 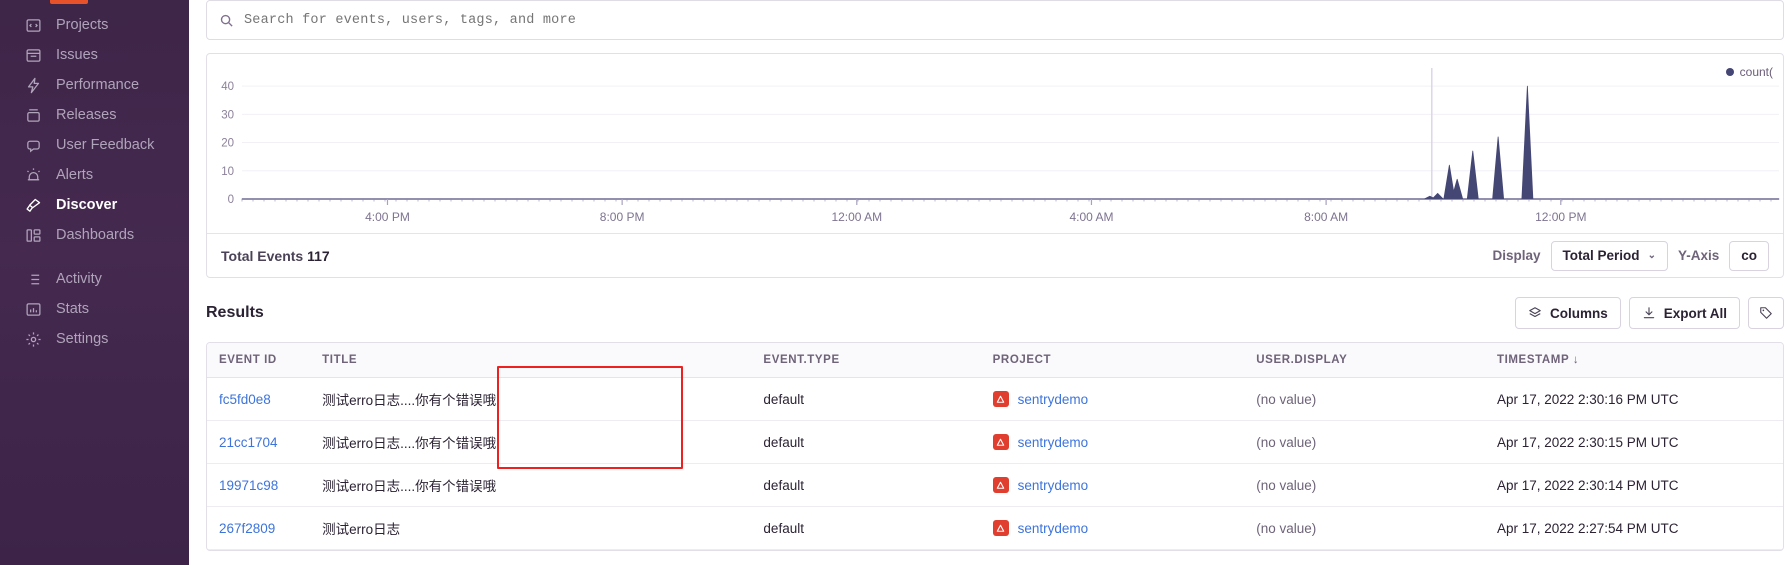 What do you see at coordinates (622, 217) in the screenshot?
I see `svg-text: 8:00 PM` at bounding box center [622, 217].